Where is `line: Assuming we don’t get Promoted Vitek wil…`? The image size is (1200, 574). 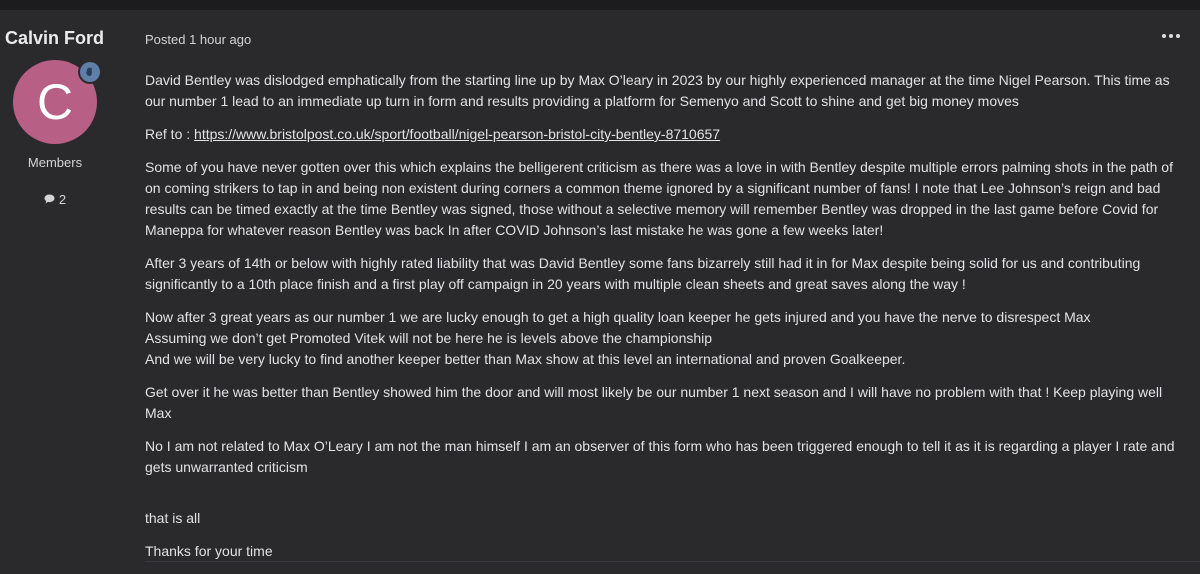 line: Assuming we don’t get Promoted Vitek wil… is located at coordinates (429, 338).